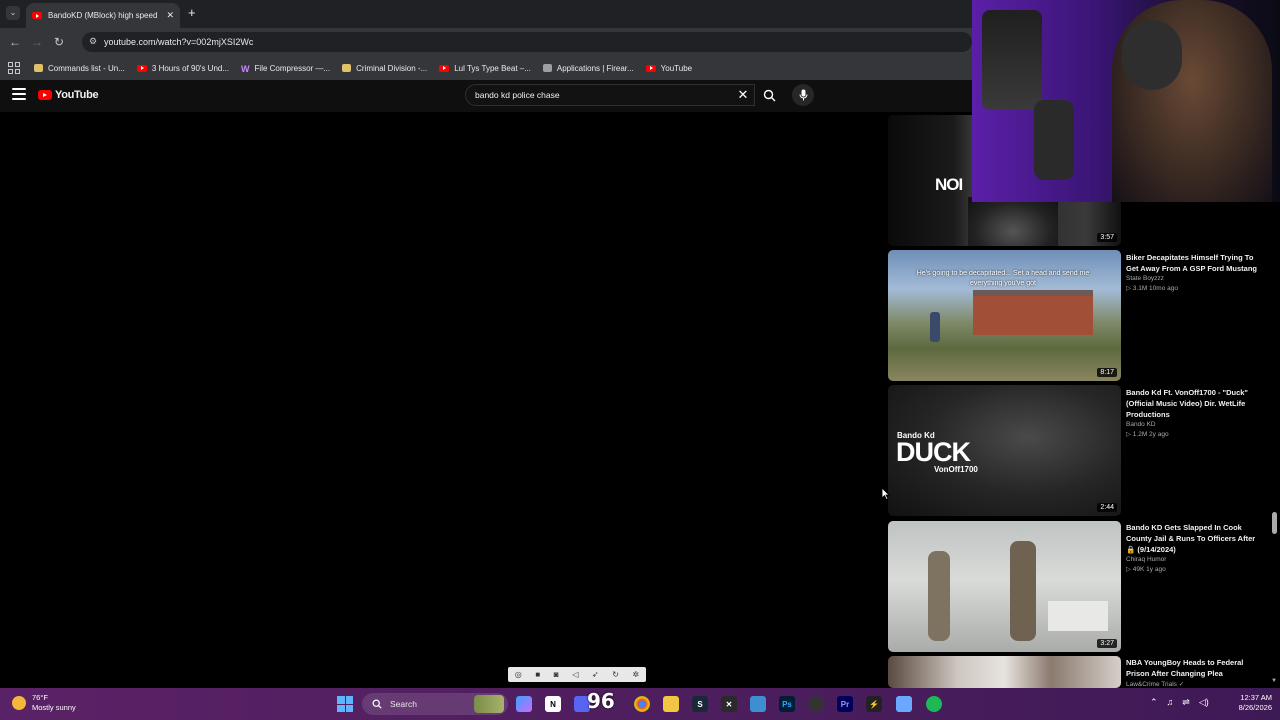  Describe the element at coordinates (1170, 702) in the screenshot. I see `microphone-icon: ♫` at that location.